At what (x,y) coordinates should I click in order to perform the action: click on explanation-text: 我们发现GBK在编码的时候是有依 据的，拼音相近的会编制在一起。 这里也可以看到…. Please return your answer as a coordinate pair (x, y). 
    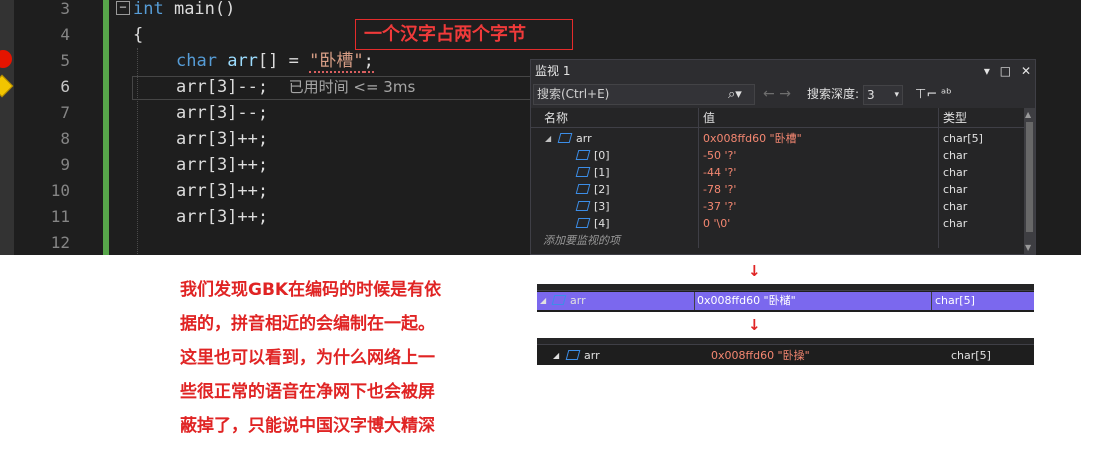
    Looking at the image, I should click on (311, 358).